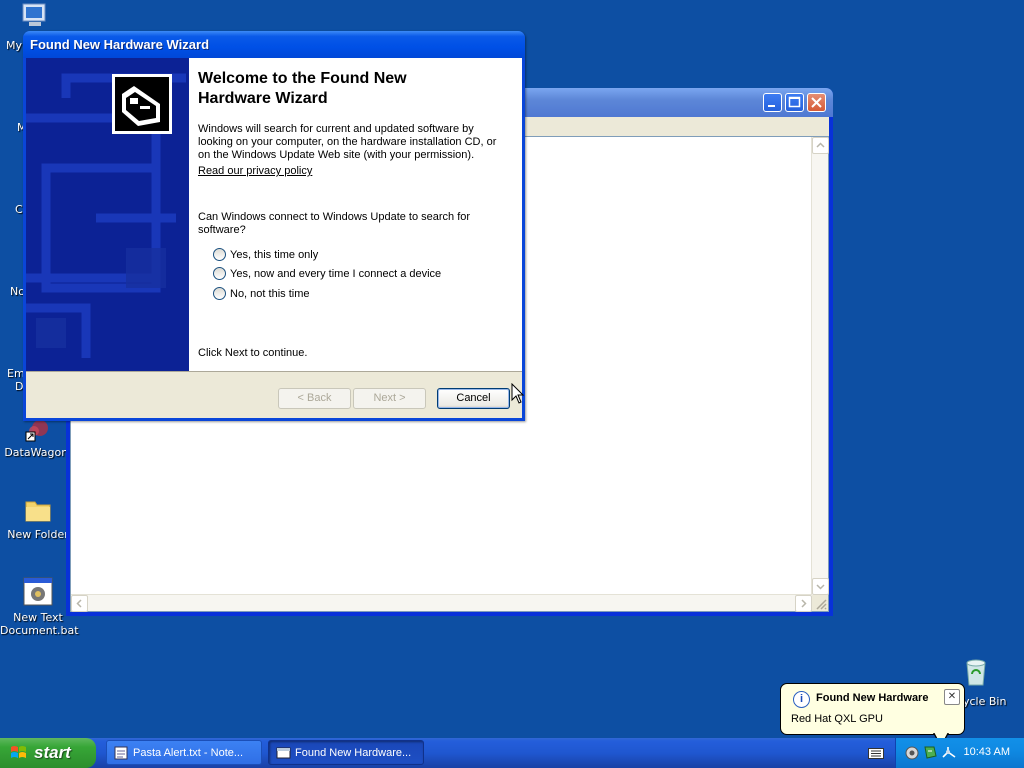 The height and width of the screenshot is (768, 1024). What do you see at coordinates (389, 398) in the screenshot?
I see `next-button: Next >` at bounding box center [389, 398].